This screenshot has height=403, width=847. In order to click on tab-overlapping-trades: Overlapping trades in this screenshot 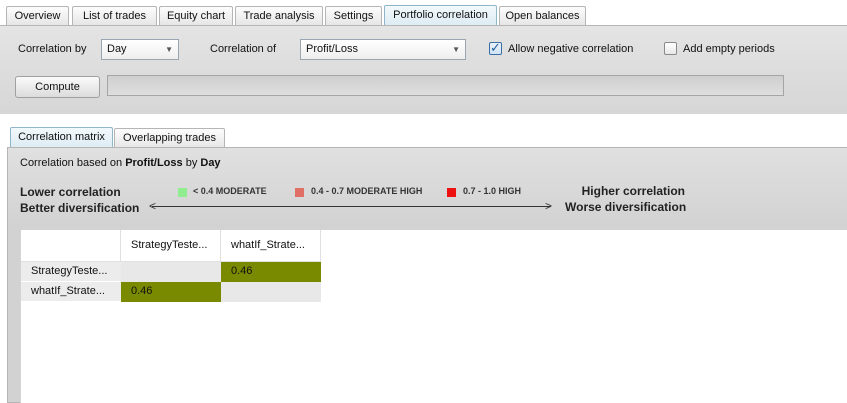, I will do `click(169, 138)`.